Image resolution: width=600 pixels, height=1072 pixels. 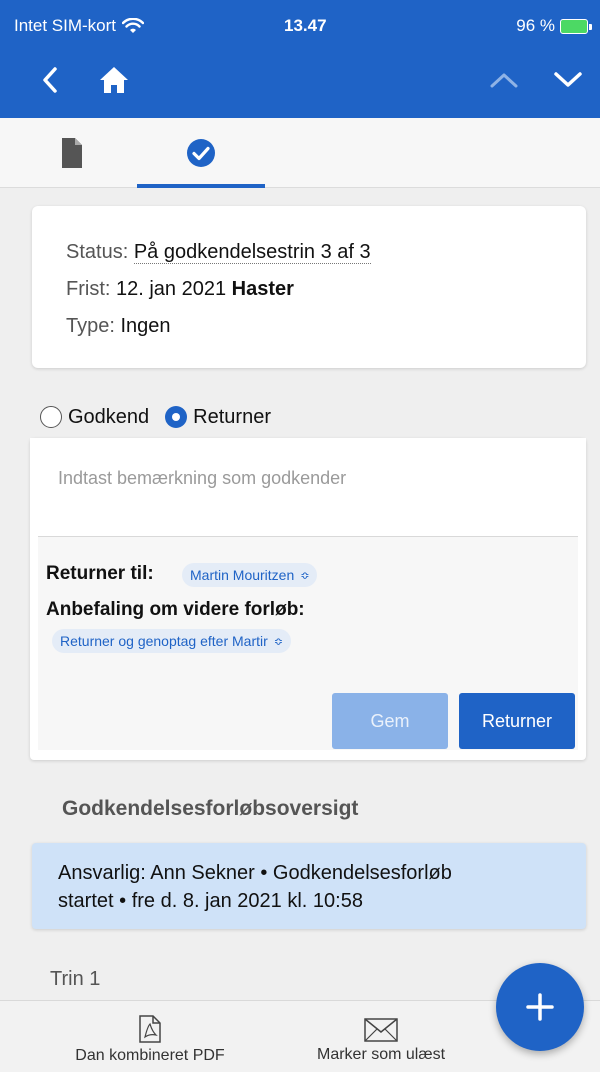 What do you see at coordinates (75, 979) in the screenshot?
I see `step-heading: Trin 1` at bounding box center [75, 979].